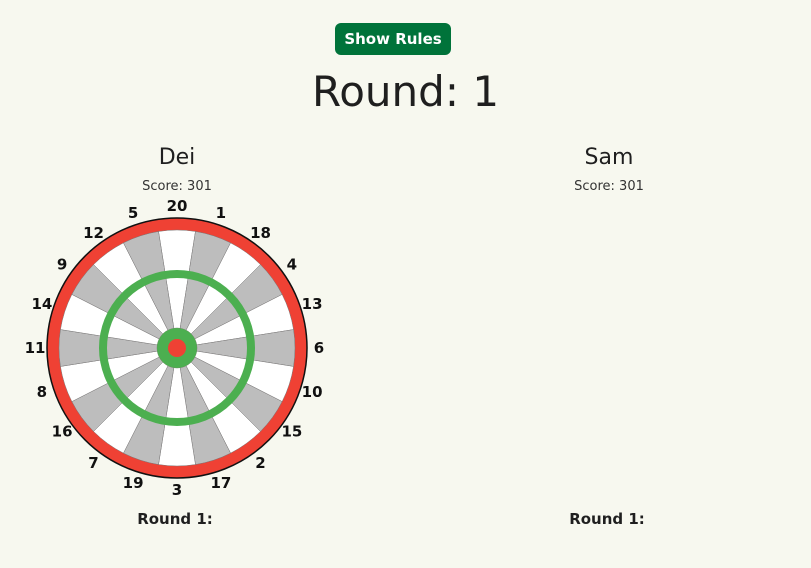  What do you see at coordinates (312, 392) in the screenshot?
I see `dartboard-number-10: 10` at bounding box center [312, 392].